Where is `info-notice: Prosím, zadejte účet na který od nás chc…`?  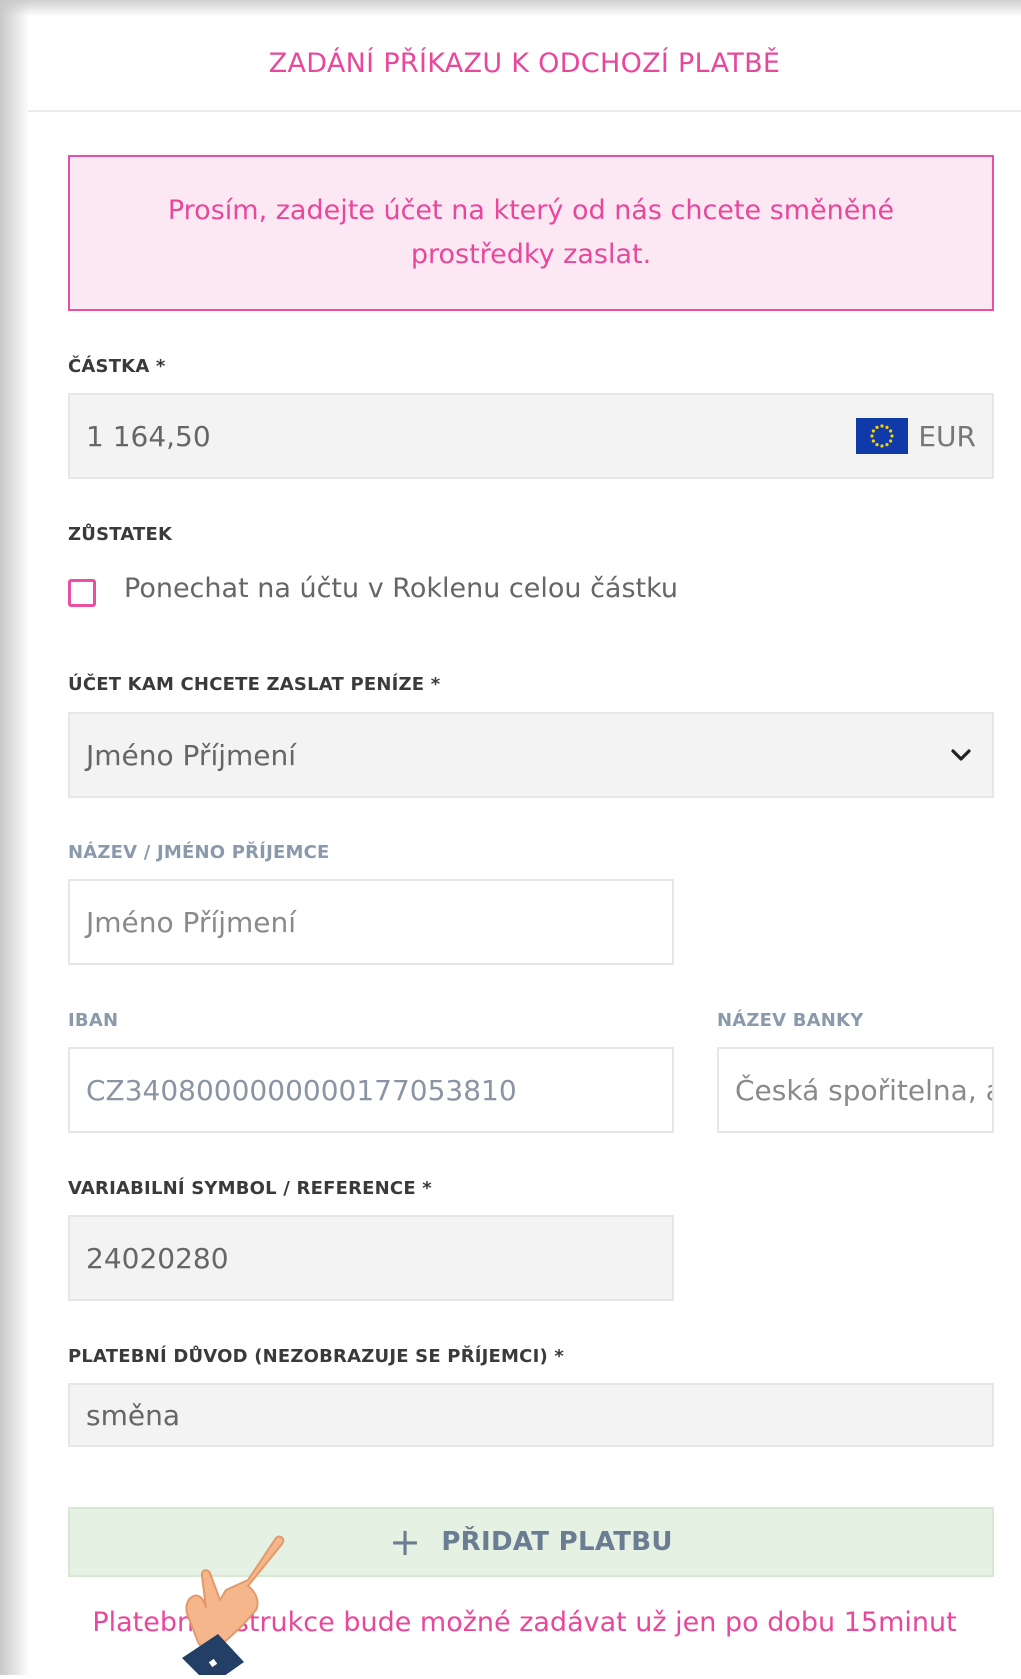
info-notice: Prosím, zadejte účet na který od nás chc… is located at coordinates (531, 233).